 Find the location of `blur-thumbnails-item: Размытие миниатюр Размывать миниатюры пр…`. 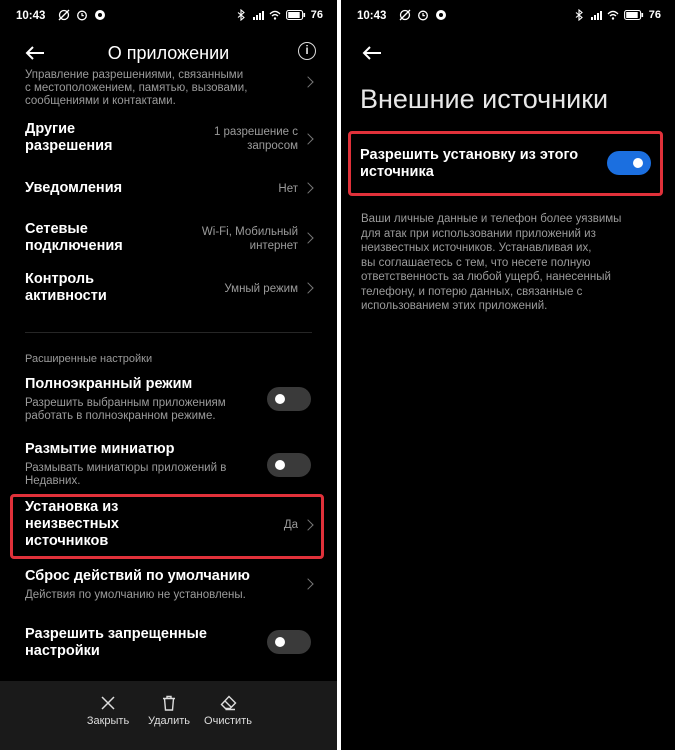

blur-thumbnails-item: Размытие миниатюр Размывать миниатюры пр… is located at coordinates (168, 465).